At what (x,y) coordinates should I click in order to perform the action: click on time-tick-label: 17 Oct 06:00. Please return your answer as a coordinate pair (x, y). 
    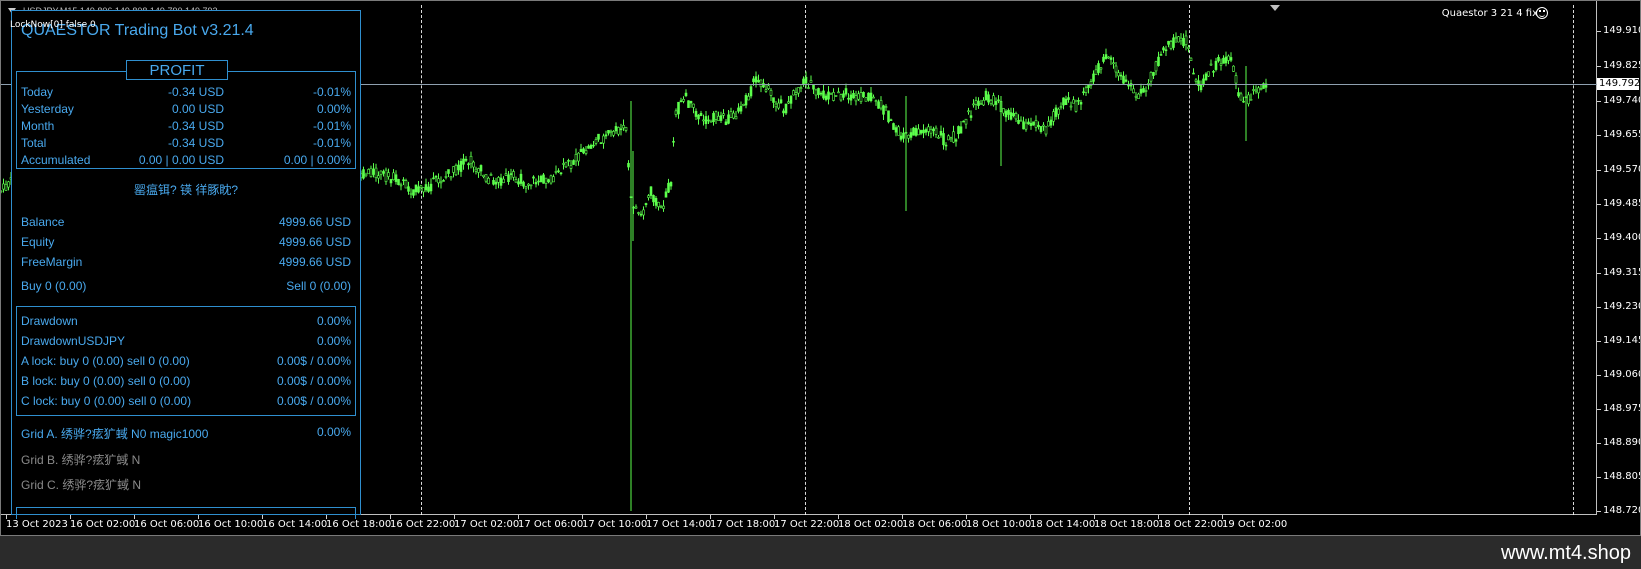
    Looking at the image, I should click on (551, 522).